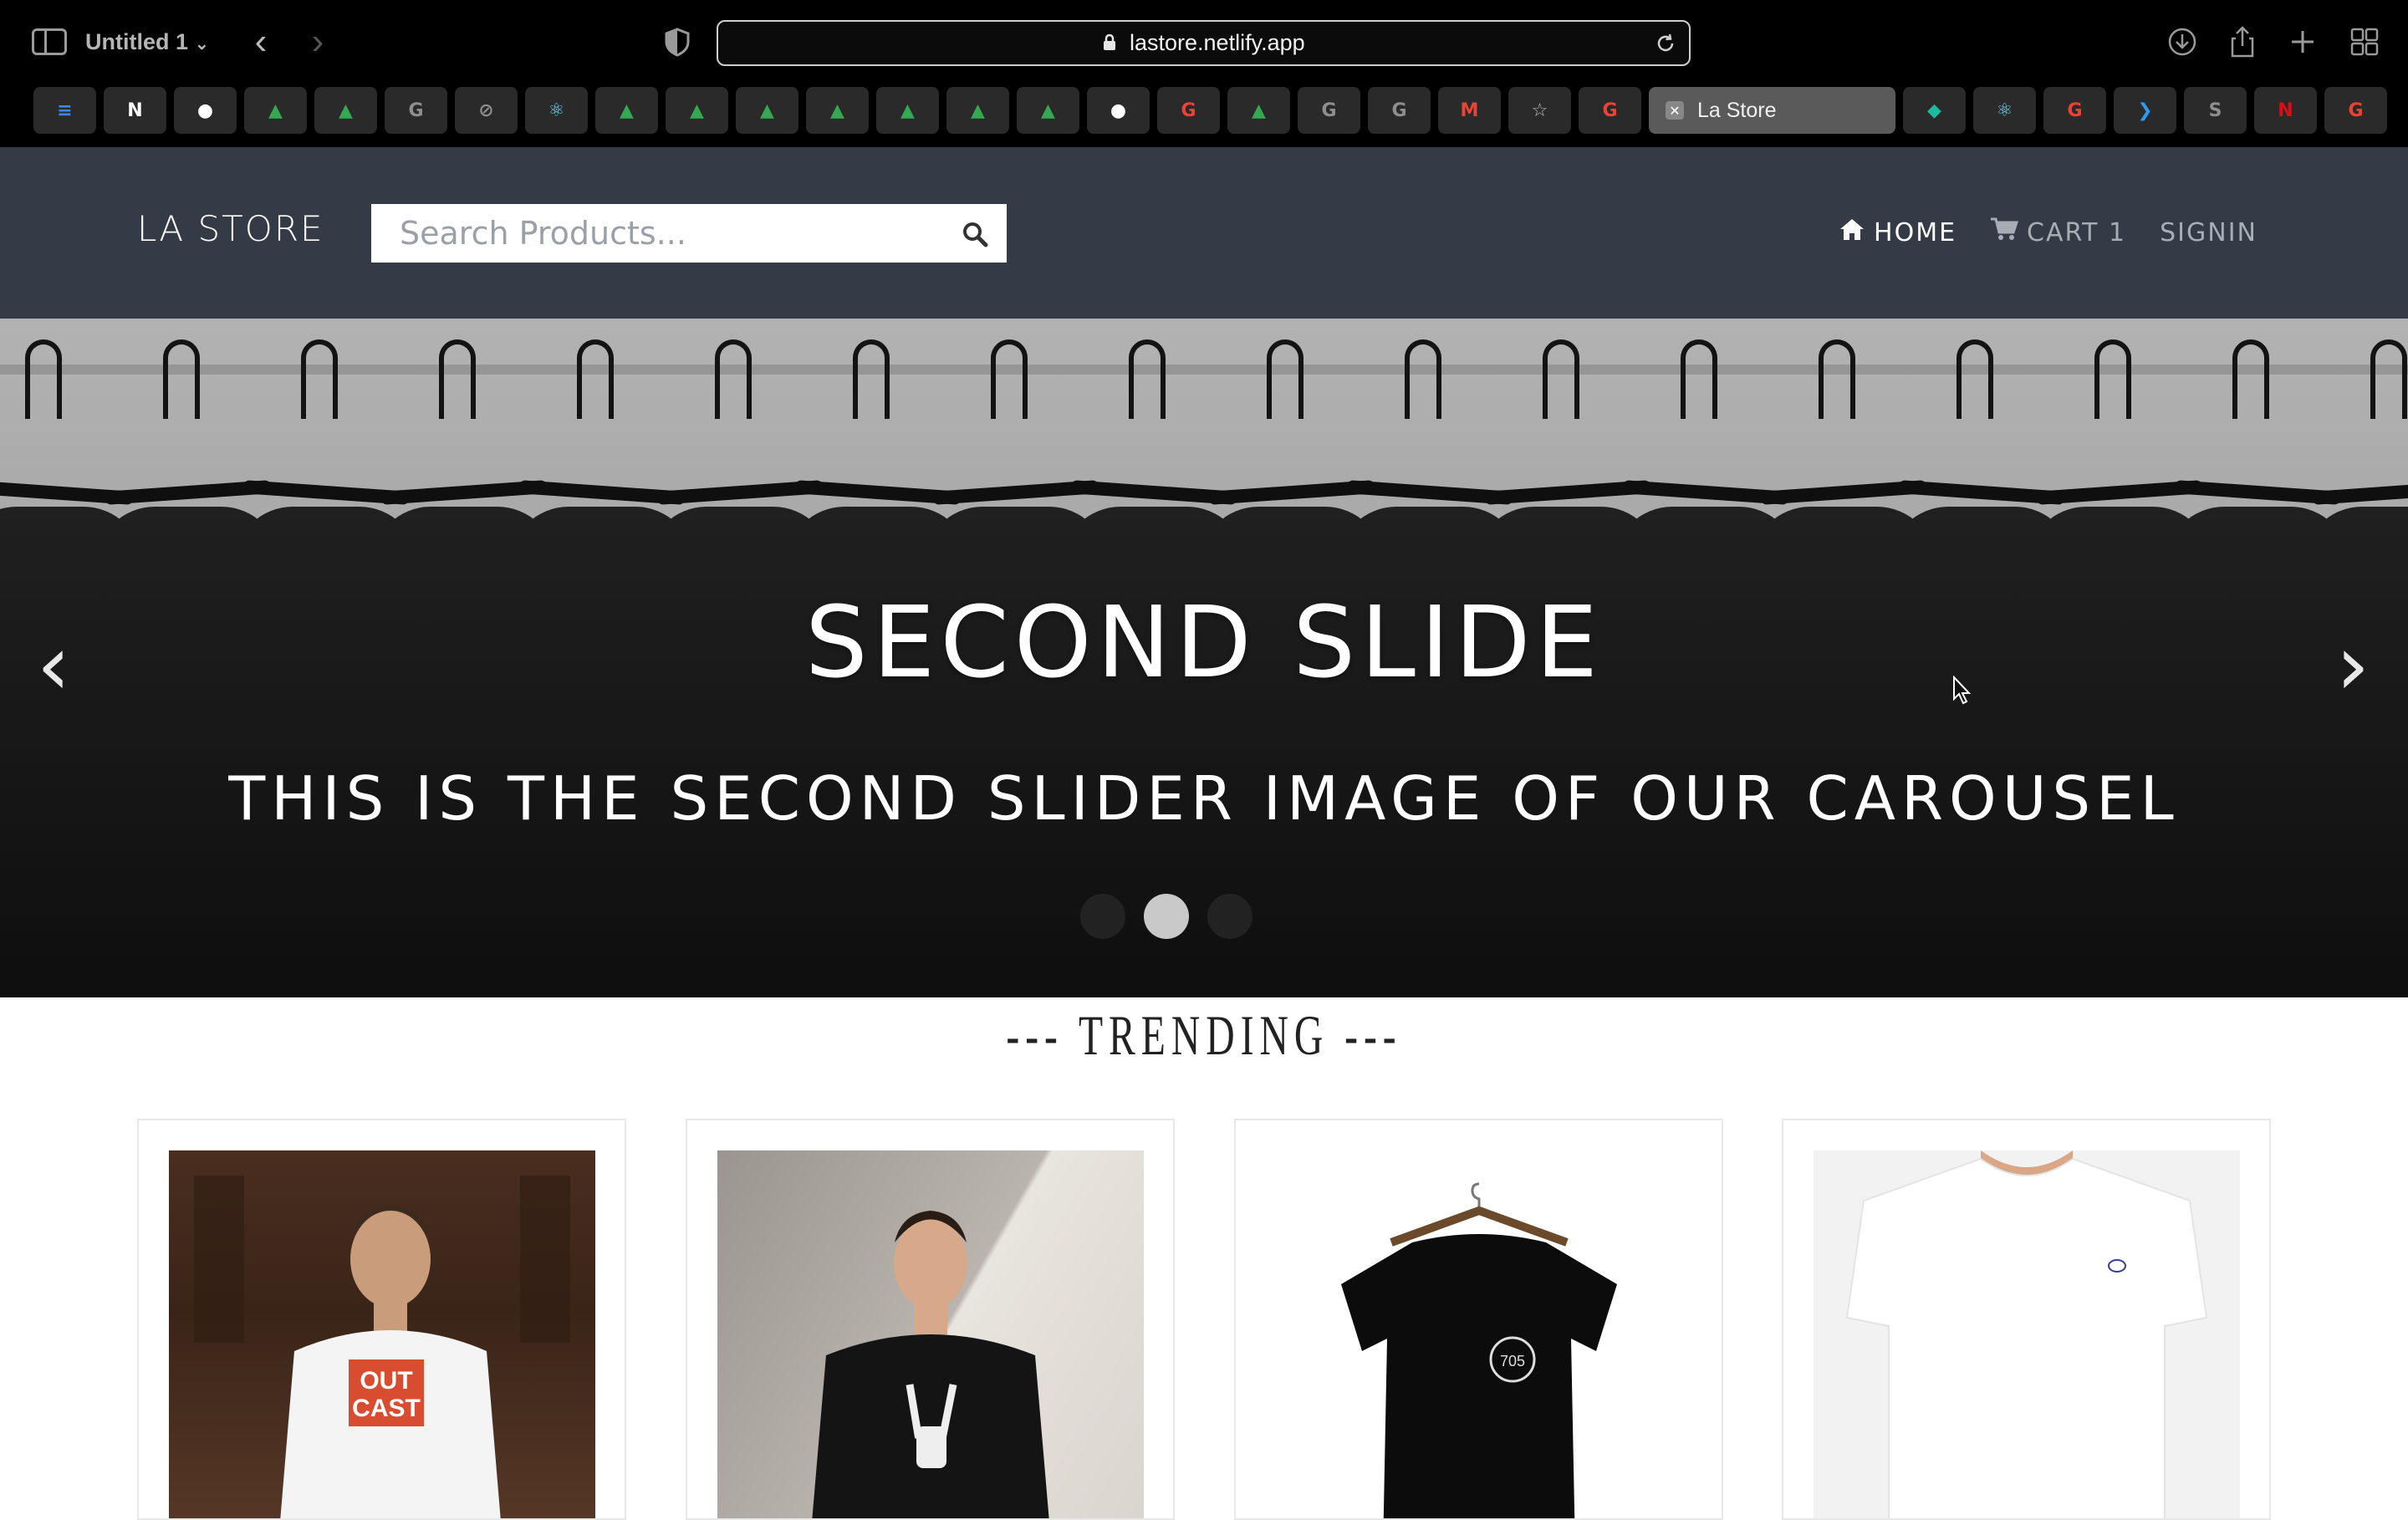  What do you see at coordinates (2242, 42) in the screenshot?
I see `share-icon` at bounding box center [2242, 42].